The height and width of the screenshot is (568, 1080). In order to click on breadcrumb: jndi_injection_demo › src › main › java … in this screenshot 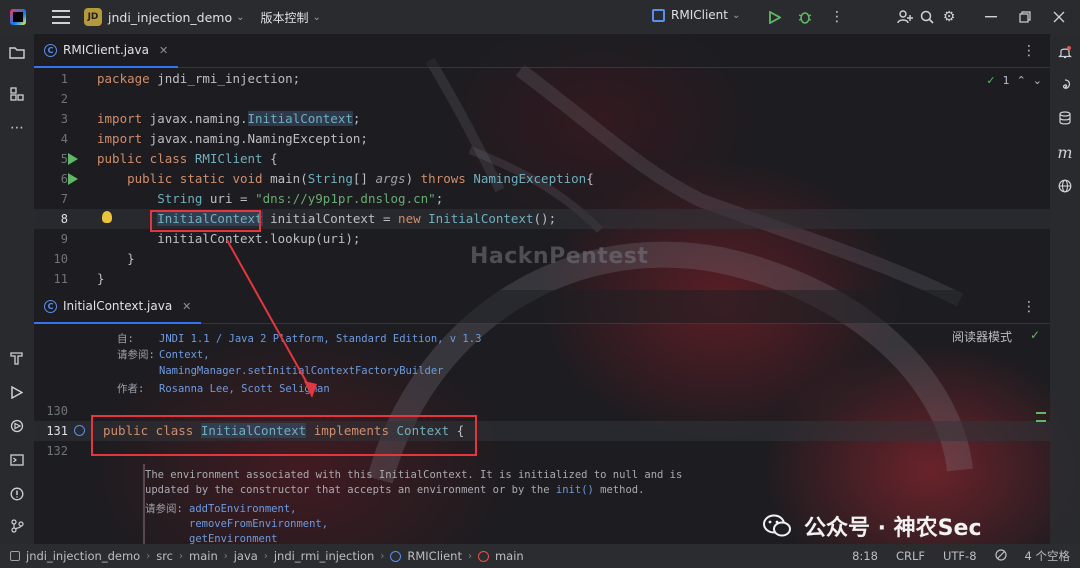, I will do `click(267, 556)`.